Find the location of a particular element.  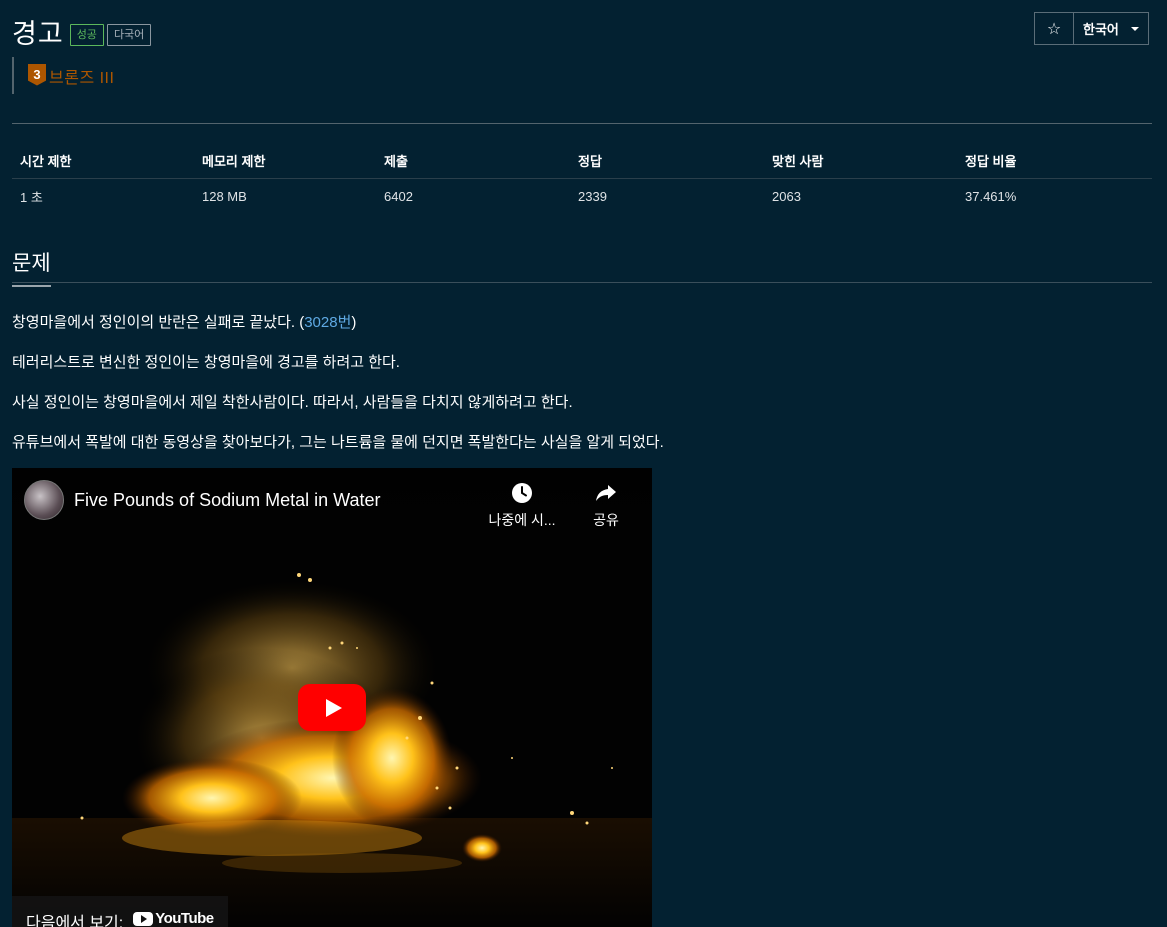

clock-icon is located at coordinates (522, 493).